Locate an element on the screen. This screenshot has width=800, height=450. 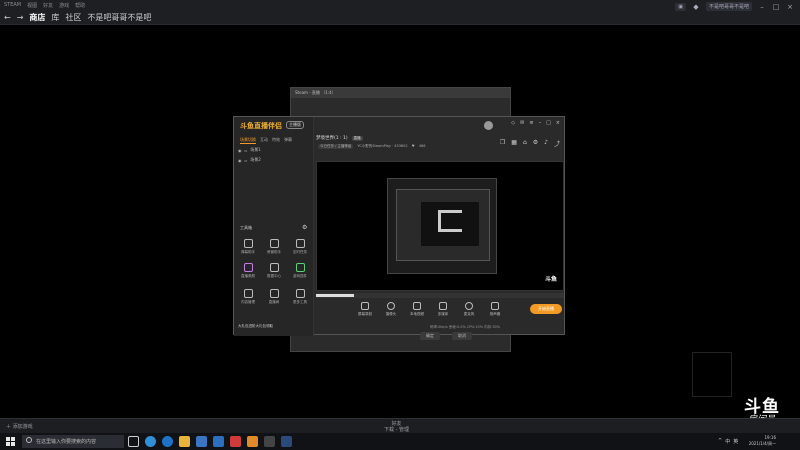
ime-icon: 中 is located at coordinates (727, 441).